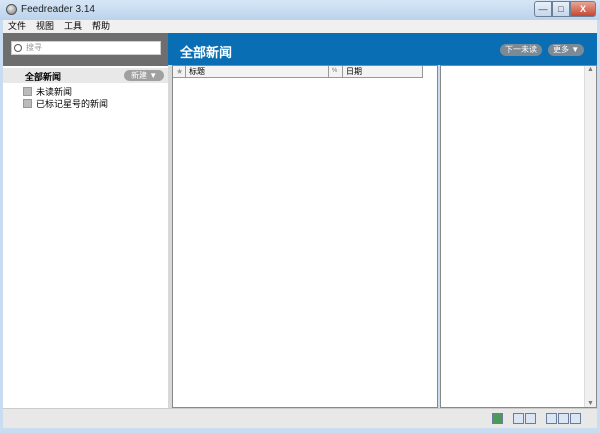 The height and width of the screenshot is (433, 600). Describe the element at coordinates (11, 9) in the screenshot. I see `app-icon` at that location.